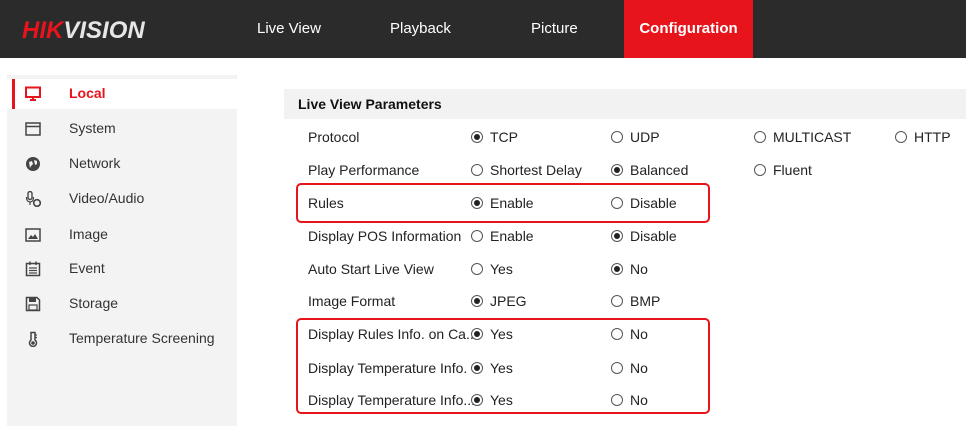 The image size is (966, 426). I want to click on sidebar-item-video-audio: Video/Audio, so click(122, 199).